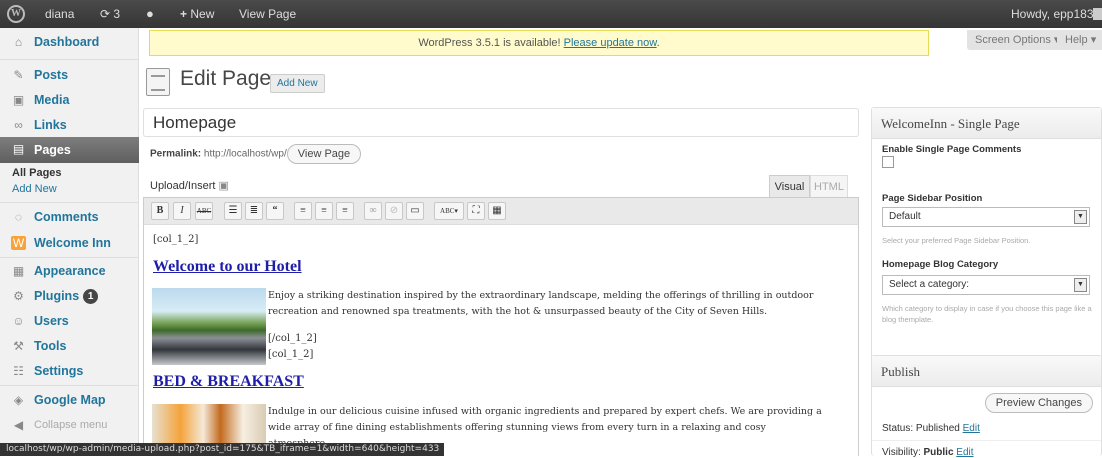  Describe the element at coordinates (69, 150) in the screenshot. I see `sidebar-item-pages: ▤ Pages` at that location.